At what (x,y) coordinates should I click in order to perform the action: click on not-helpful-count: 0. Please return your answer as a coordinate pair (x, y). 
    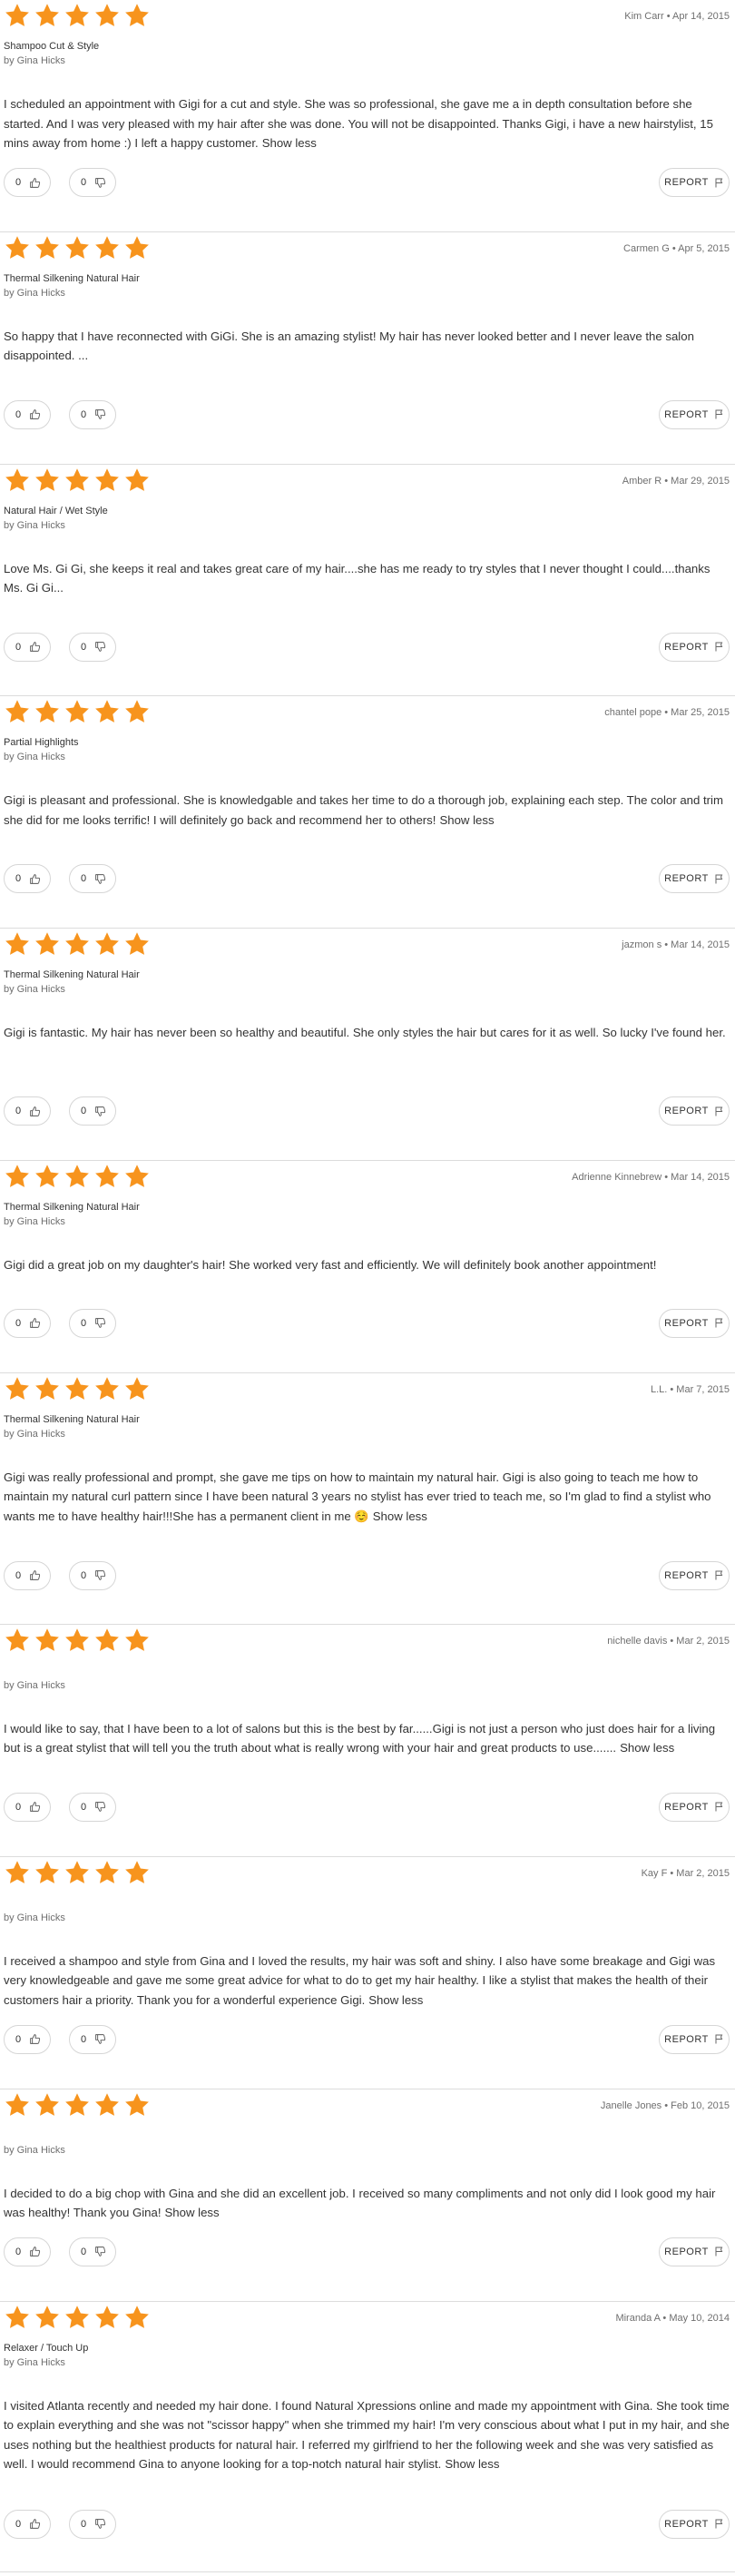
    Looking at the image, I should click on (84, 1323).